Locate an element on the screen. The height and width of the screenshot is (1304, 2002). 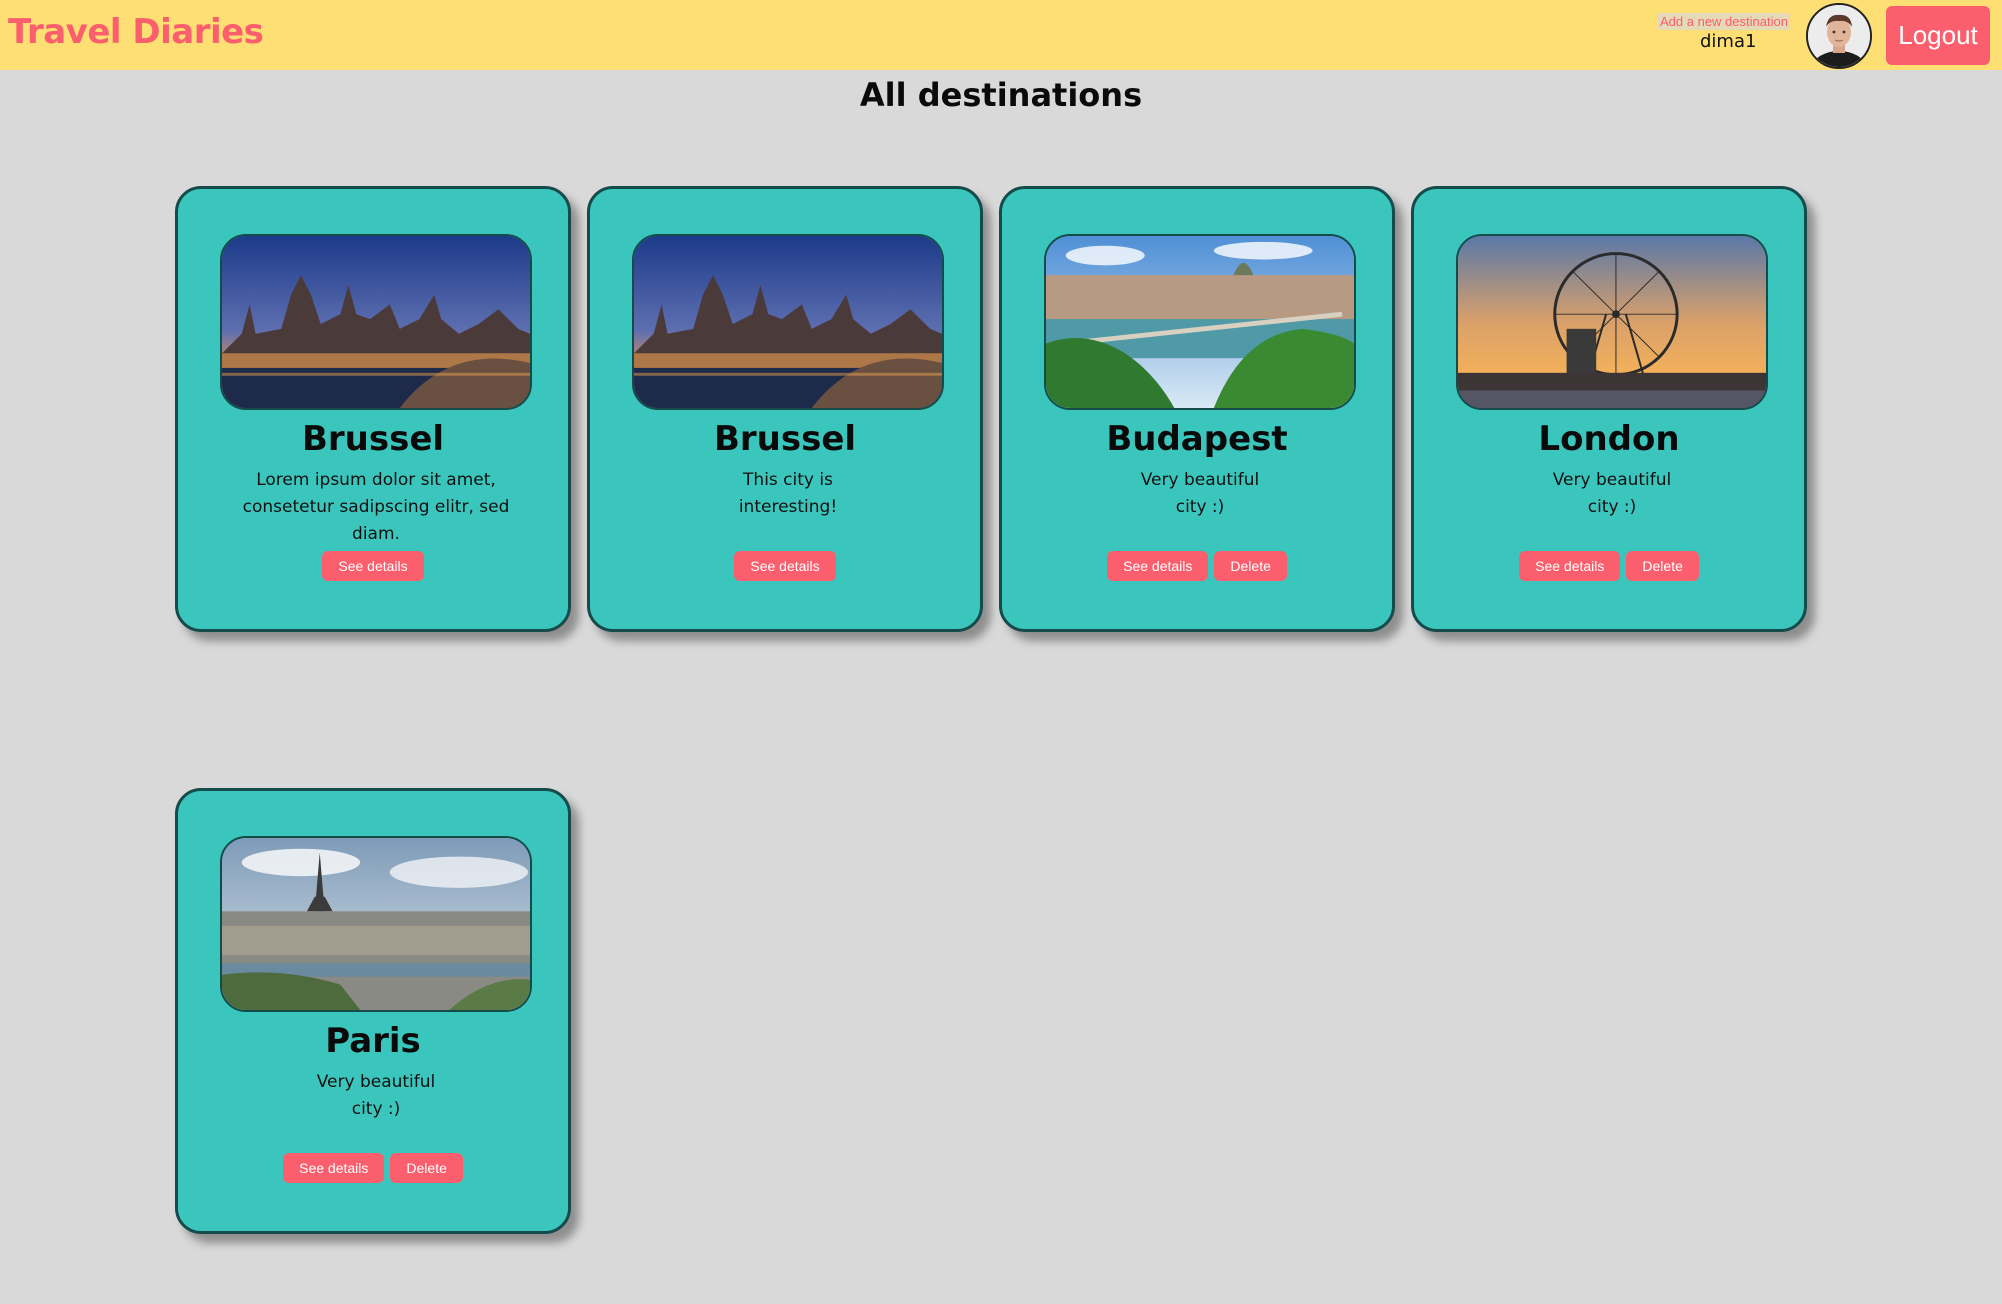
destination-description: This city is interesting! is located at coordinates (788, 493).